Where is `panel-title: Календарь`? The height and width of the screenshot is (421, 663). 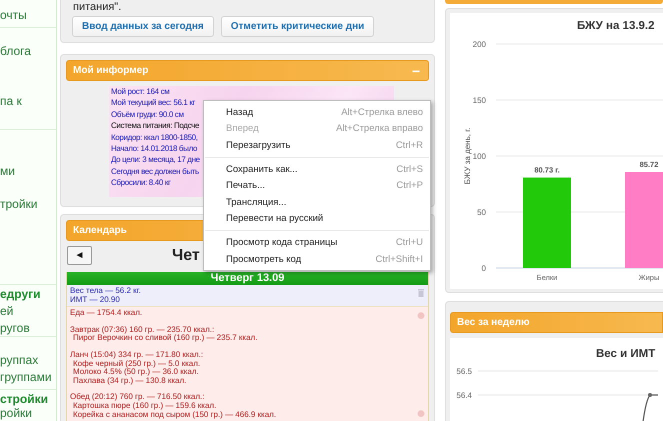
panel-title: Календарь is located at coordinates (100, 230).